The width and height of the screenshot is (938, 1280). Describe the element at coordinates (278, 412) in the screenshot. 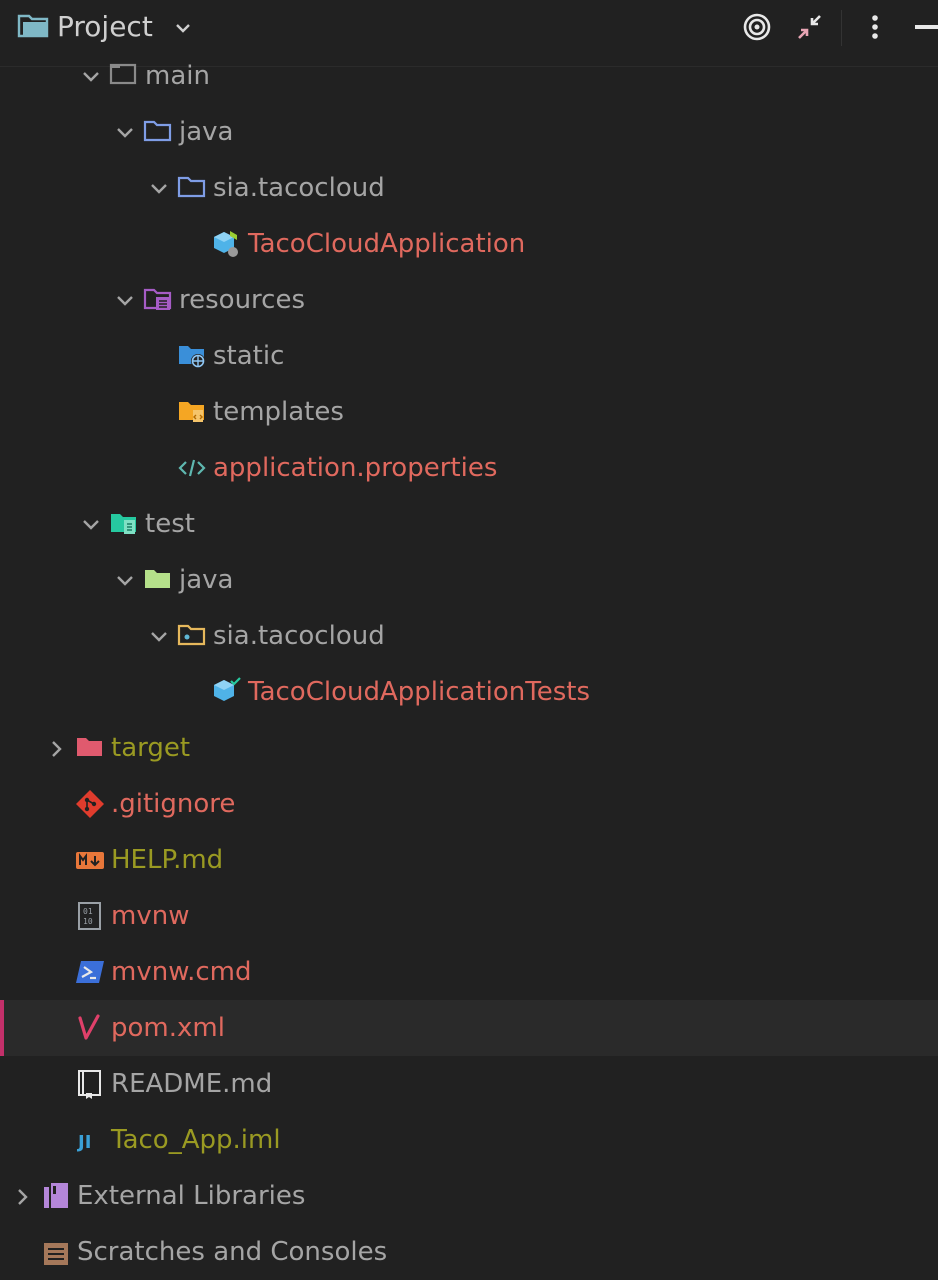

I see `tree-node-label: templates` at that location.